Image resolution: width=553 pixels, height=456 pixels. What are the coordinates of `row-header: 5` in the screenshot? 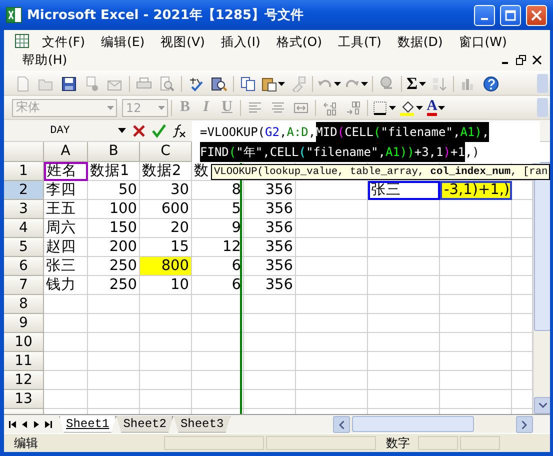 It's located at (24, 247).